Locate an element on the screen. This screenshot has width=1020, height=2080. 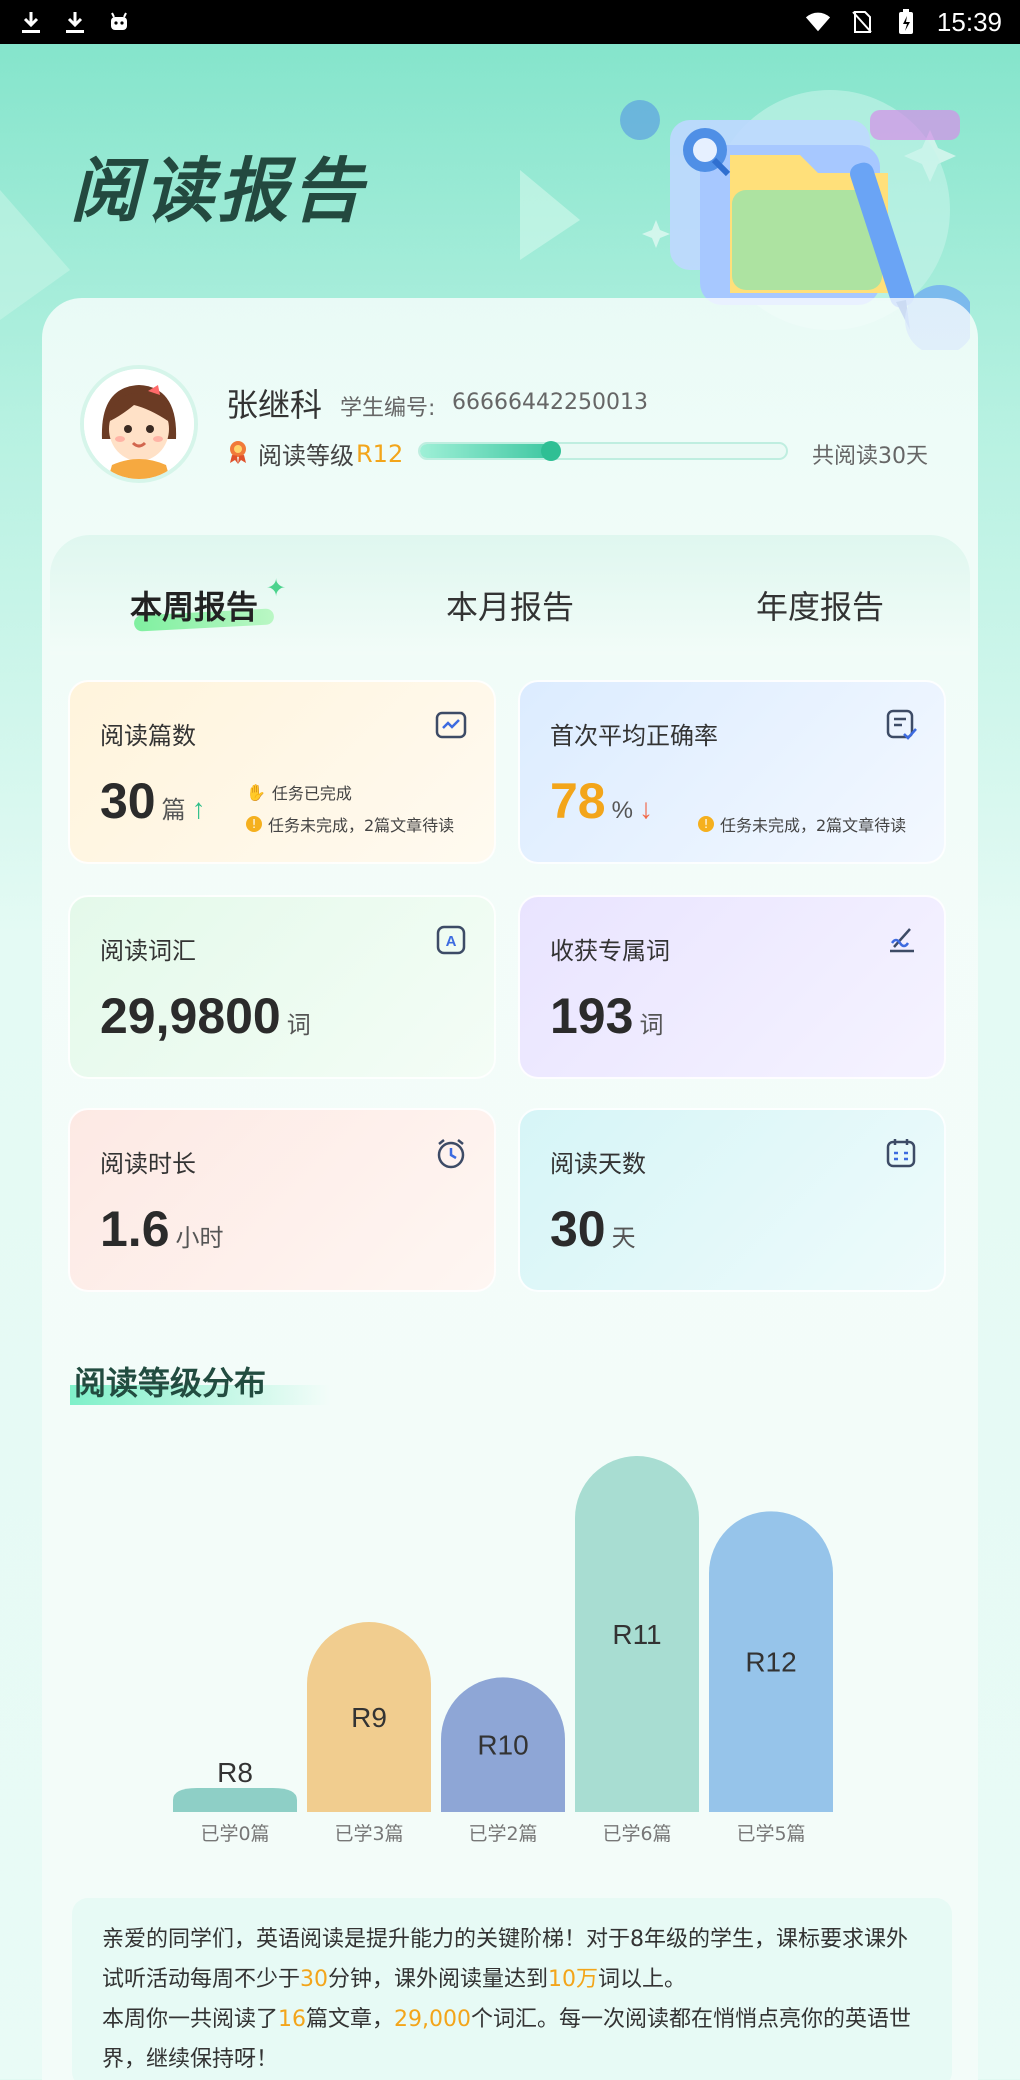
trend-up-icon: ↑ is located at coordinates (198, 808).